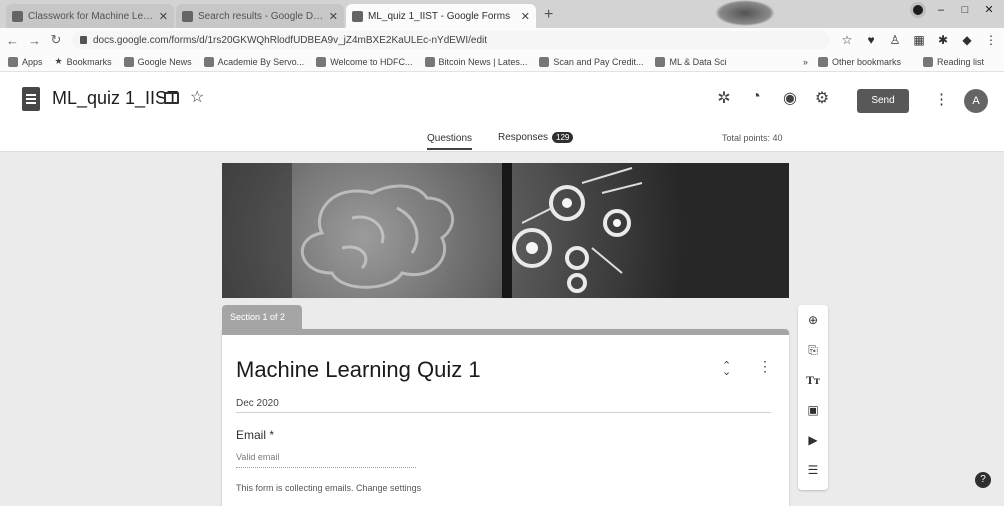 Image resolution: width=1004 pixels, height=506 pixels. I want to click on drive-favicon-icon, so click(187, 16).